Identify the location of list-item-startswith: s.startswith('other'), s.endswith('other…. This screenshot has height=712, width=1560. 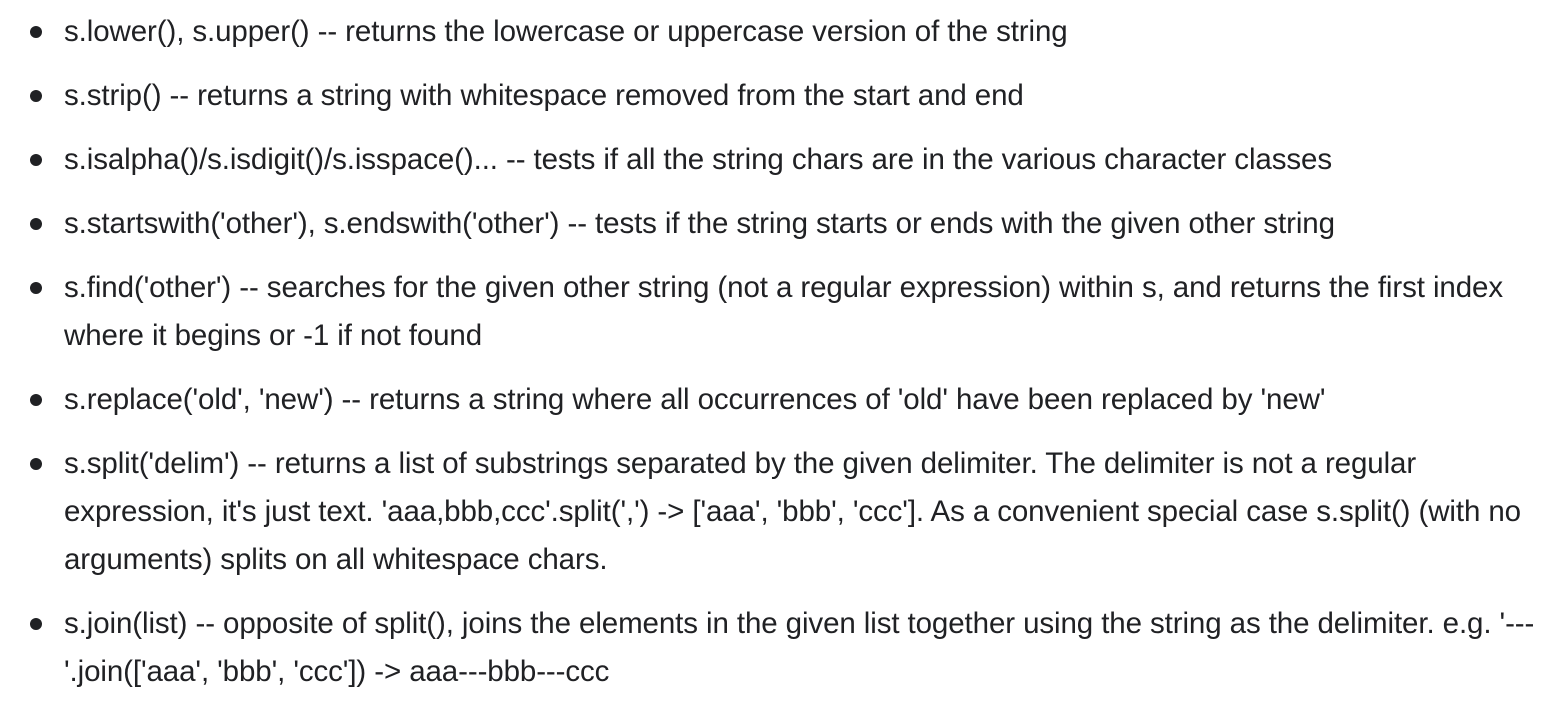
(780, 224).